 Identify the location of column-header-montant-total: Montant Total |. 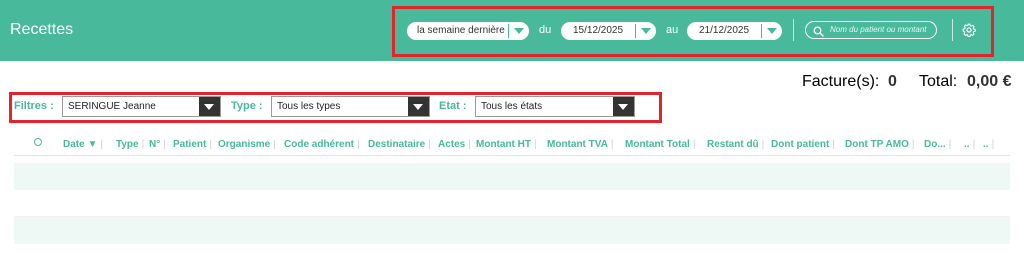
(660, 144).